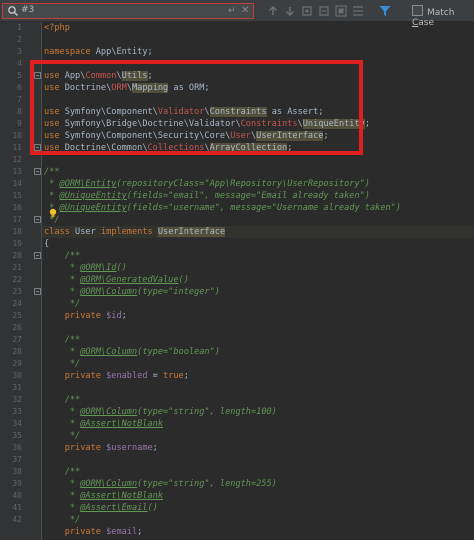 The width and height of the screenshot is (474, 540). What do you see at coordinates (53, 213) in the screenshot?
I see `lightbulb-icon` at bounding box center [53, 213].